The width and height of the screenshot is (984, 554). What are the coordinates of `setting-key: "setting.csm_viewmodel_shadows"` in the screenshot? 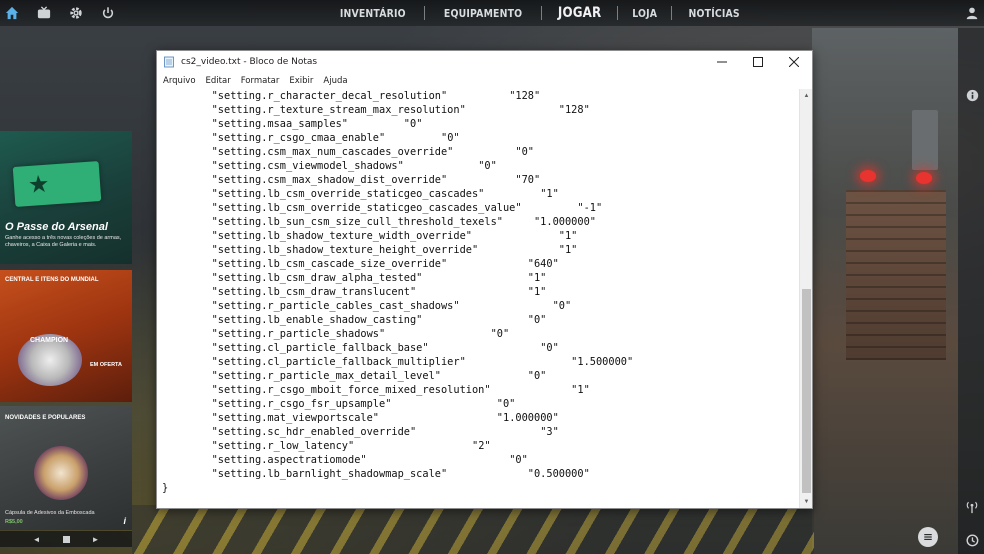 It's located at (307, 166).